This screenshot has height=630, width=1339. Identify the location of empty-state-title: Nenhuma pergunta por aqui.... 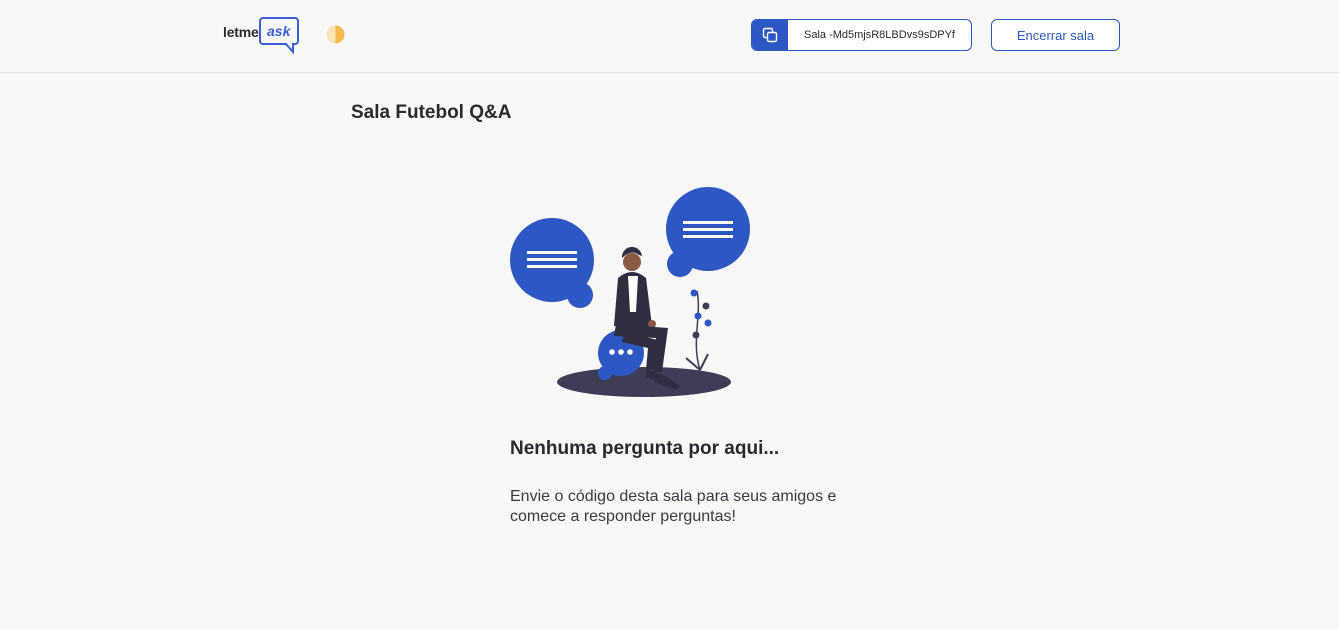
(645, 448).